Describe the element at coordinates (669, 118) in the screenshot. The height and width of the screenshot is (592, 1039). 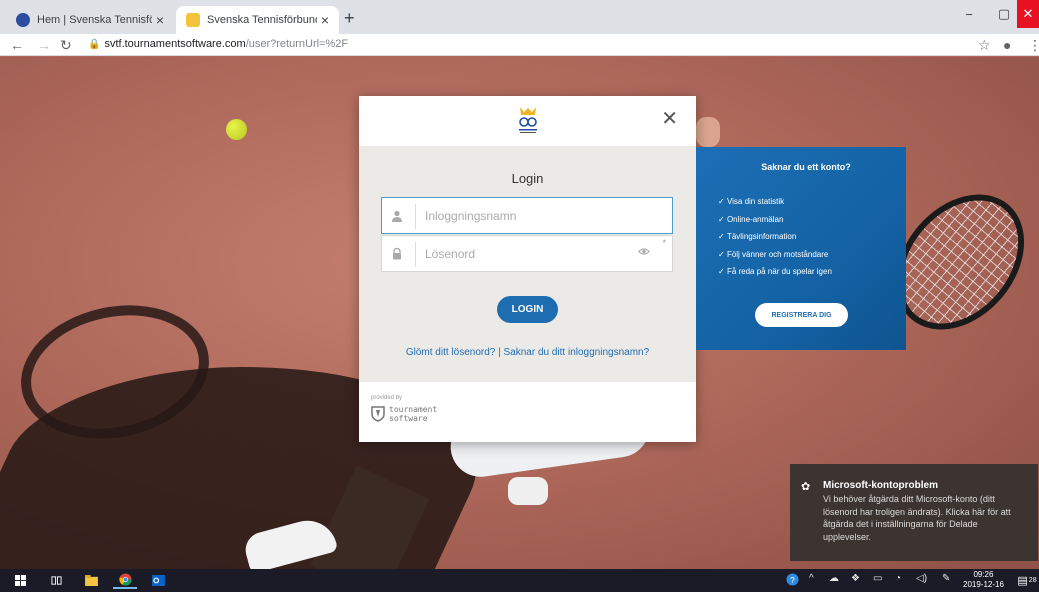
I see `close-dialog-icon: ✕` at that location.